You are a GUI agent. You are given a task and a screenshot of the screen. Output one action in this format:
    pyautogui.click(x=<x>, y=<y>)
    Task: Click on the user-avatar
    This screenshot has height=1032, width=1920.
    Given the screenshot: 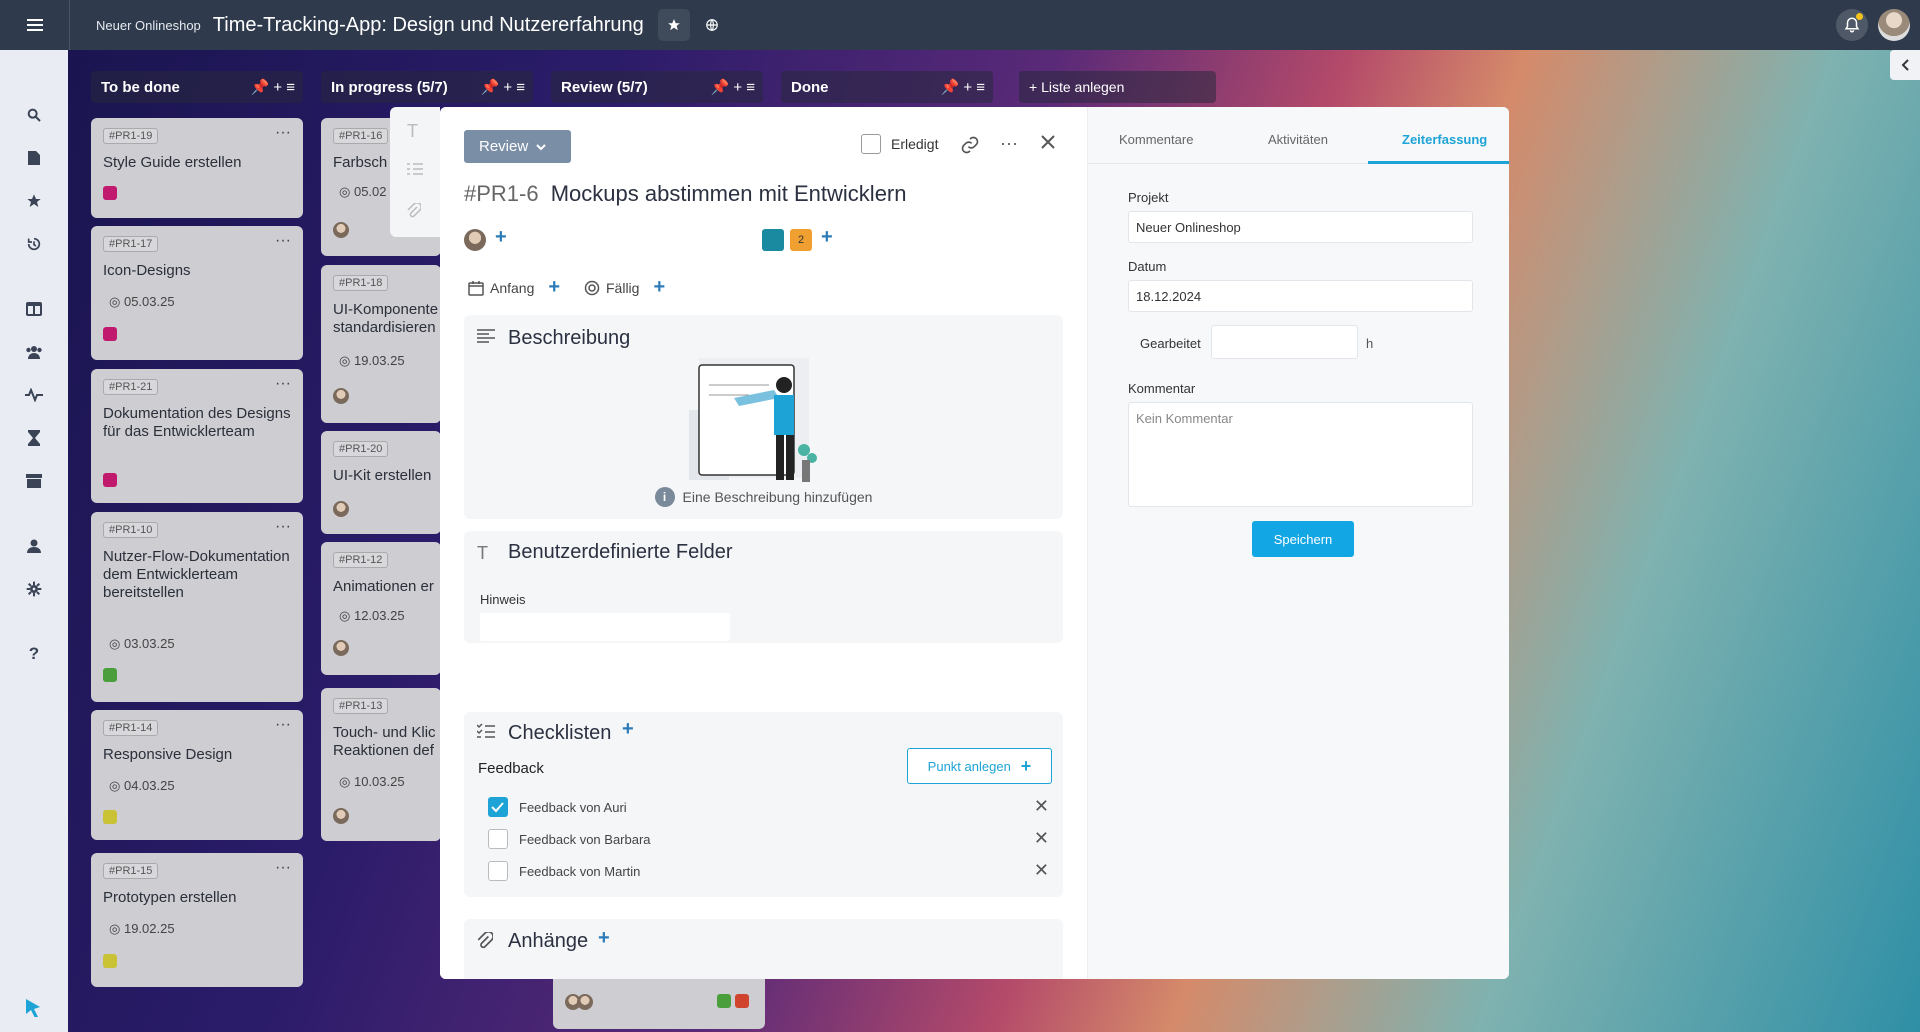 What is the action you would take?
    pyautogui.click(x=1894, y=25)
    